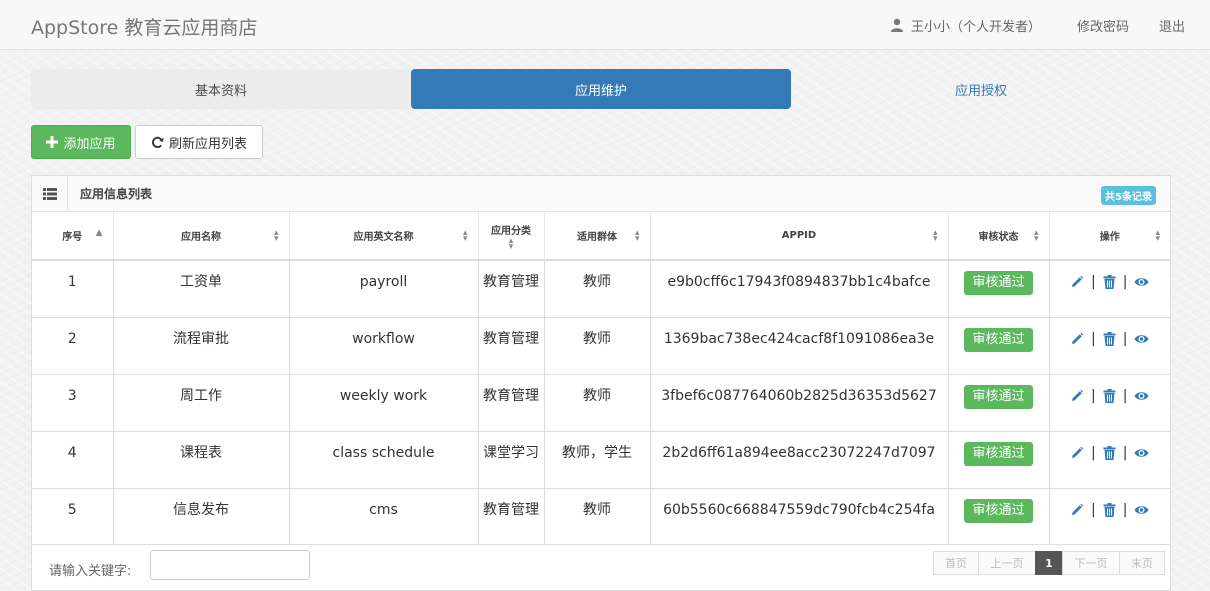 The image size is (1210, 591). What do you see at coordinates (1103, 25) in the screenshot?
I see `change-password-link: 修改密码` at bounding box center [1103, 25].